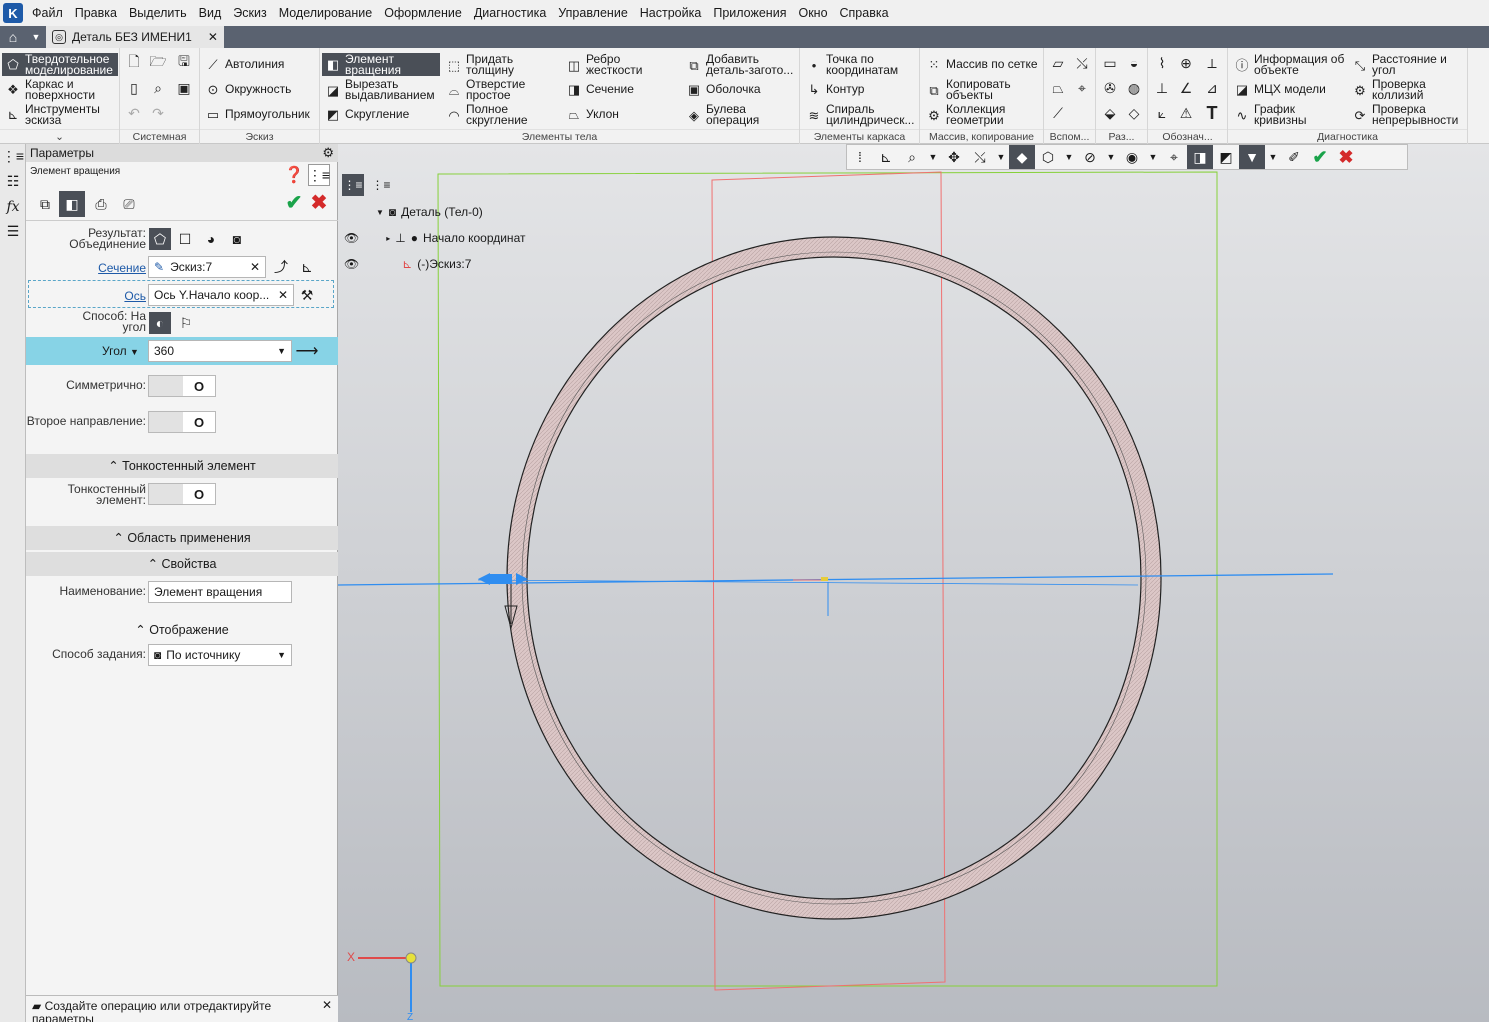  Describe the element at coordinates (307, 295) in the screenshot. I see `pick-axis-icon: ⚒` at that location.